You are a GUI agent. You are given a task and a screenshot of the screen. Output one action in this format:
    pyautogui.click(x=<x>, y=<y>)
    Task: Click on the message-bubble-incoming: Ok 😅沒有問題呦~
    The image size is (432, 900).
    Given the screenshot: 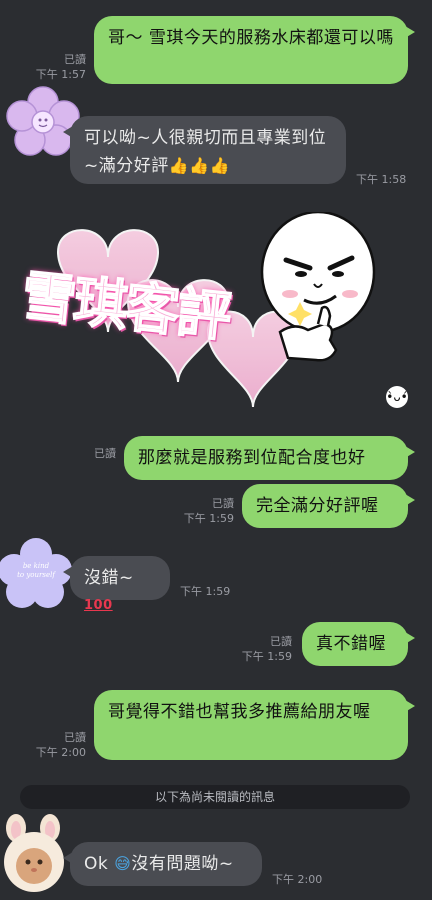 What is the action you would take?
    pyautogui.click(x=162, y=864)
    